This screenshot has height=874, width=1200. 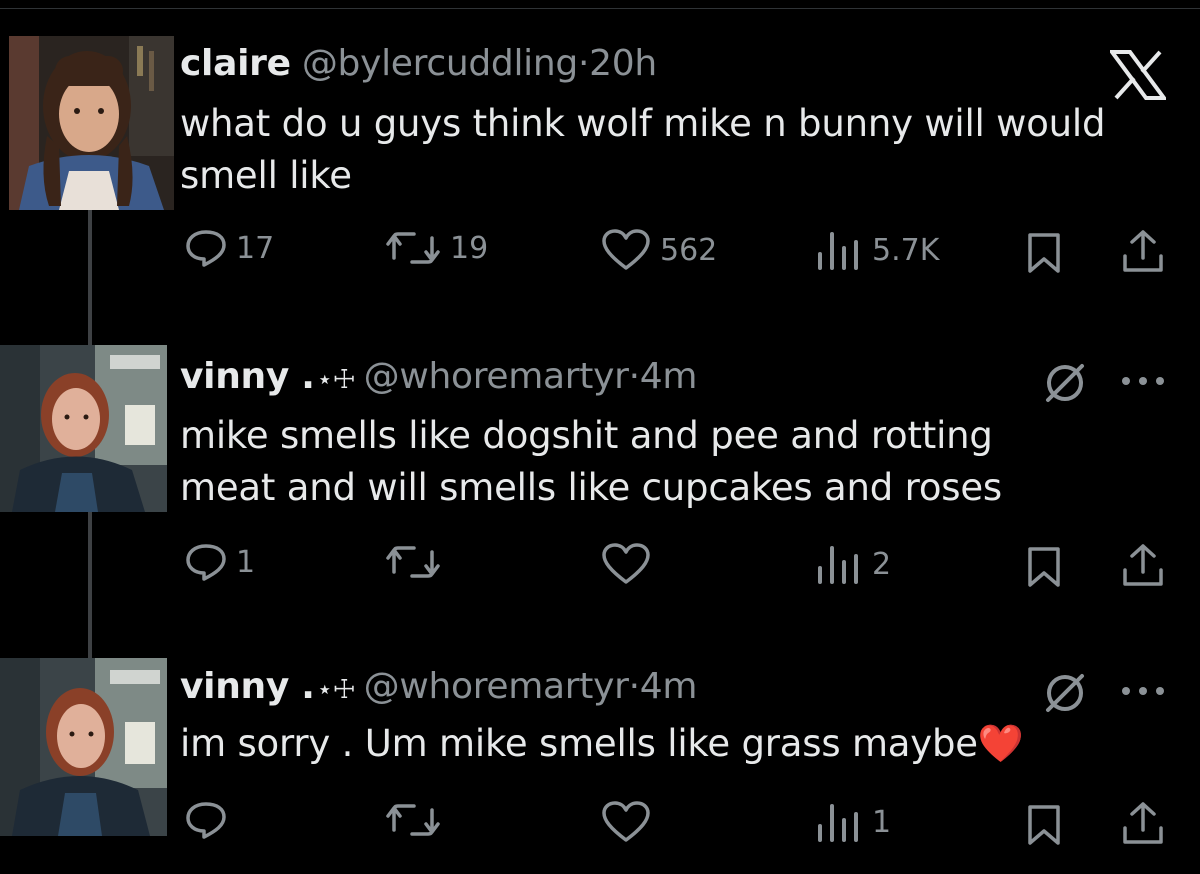 What do you see at coordinates (1000, 743) in the screenshot?
I see `heart-emoji: ❤️` at bounding box center [1000, 743].